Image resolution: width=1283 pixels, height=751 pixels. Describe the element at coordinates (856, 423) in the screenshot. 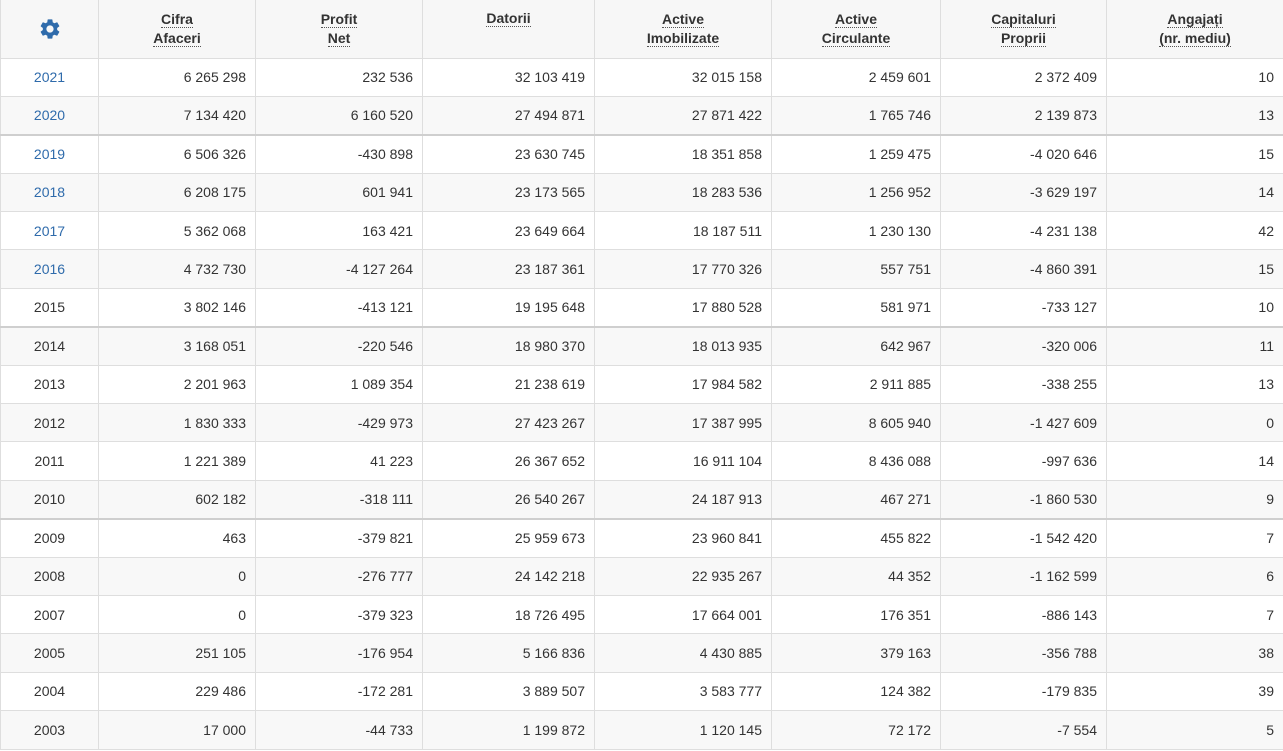

I see `active-circulante-cell: 8 605 940` at that location.